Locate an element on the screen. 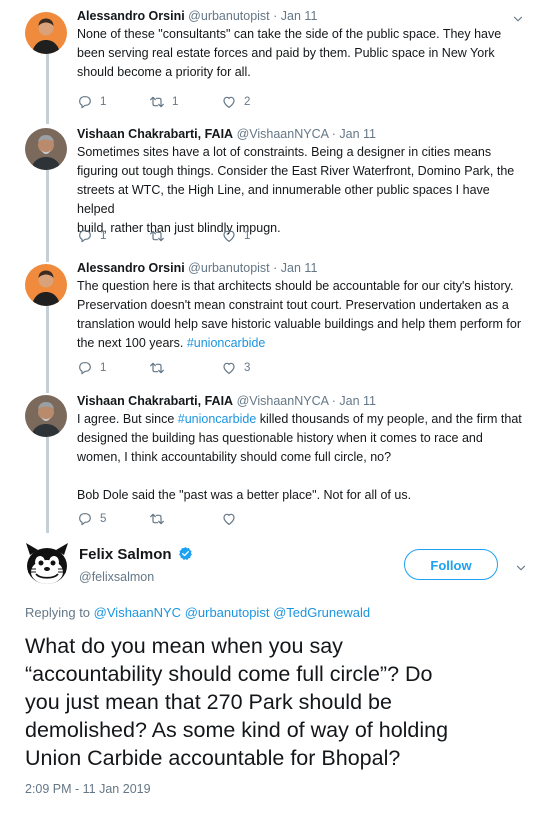  cat-avatar-icon is located at coordinates (47, 563).